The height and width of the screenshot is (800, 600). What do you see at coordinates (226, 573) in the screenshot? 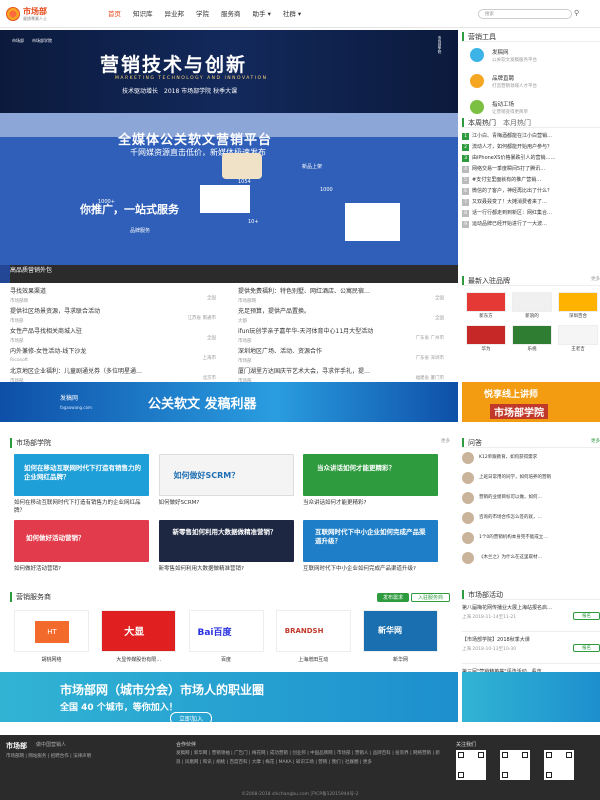
I see `course-title: 新零售如何利用大数据做精准营销?` at bounding box center [226, 573].